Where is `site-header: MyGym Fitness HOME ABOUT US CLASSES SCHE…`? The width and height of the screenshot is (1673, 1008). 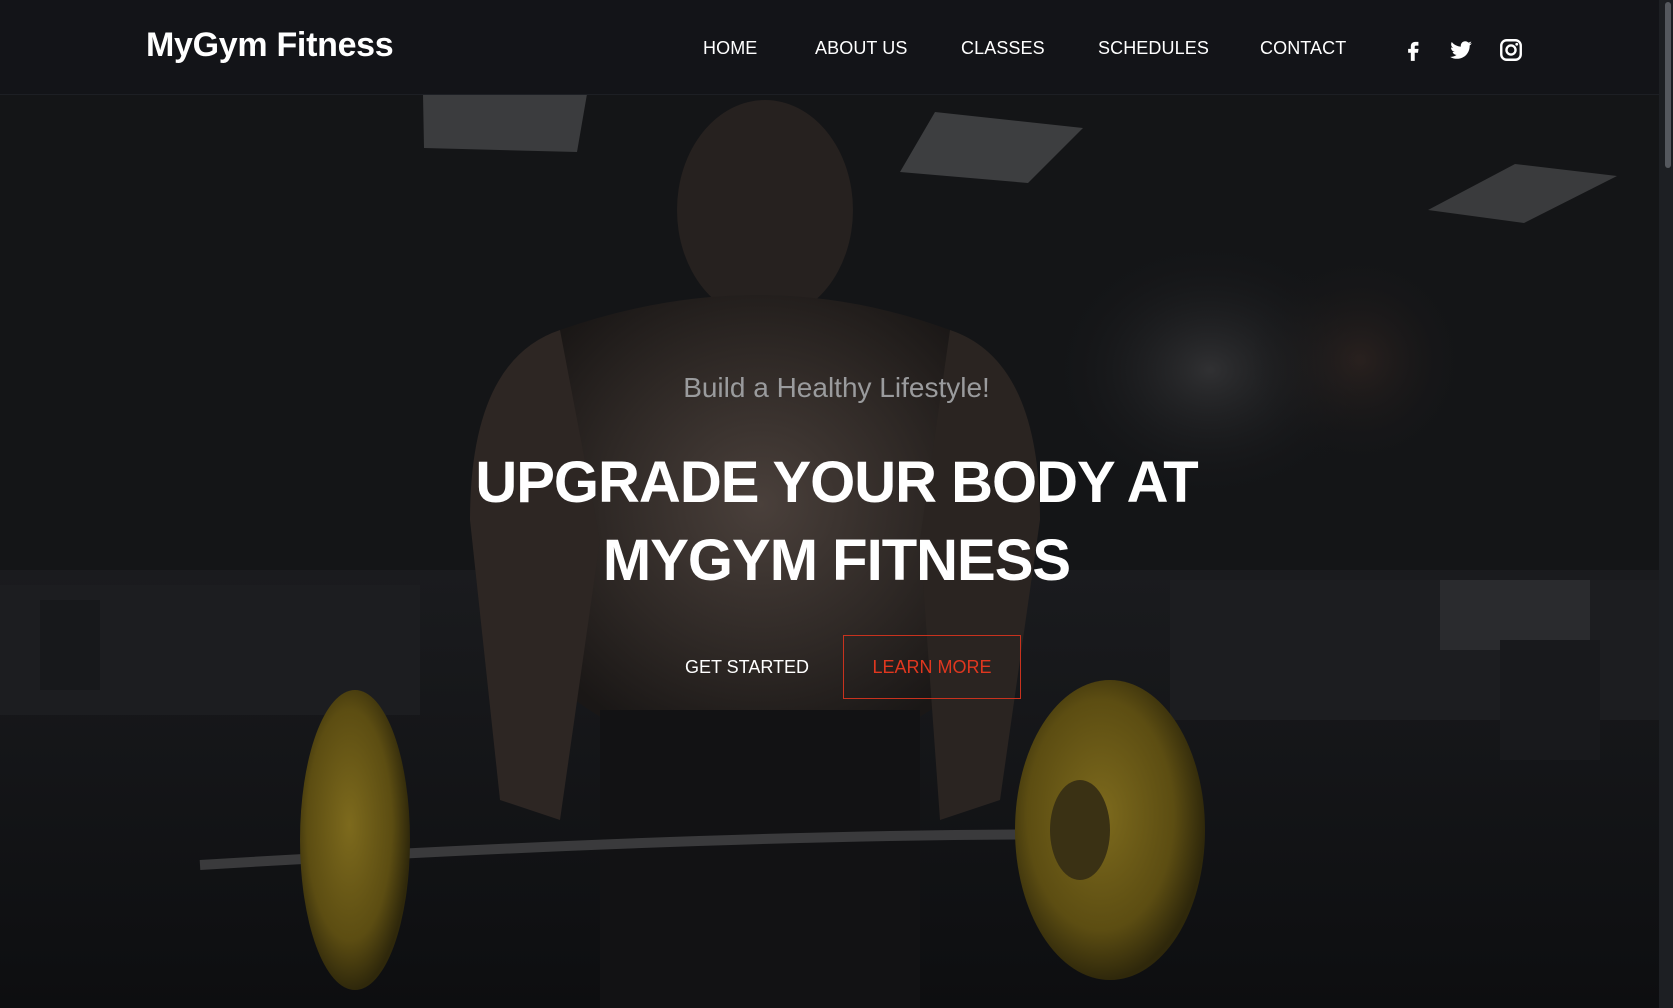
site-header: MyGym Fitness HOME ABOUT US CLASSES SCHE… is located at coordinates (829, 47).